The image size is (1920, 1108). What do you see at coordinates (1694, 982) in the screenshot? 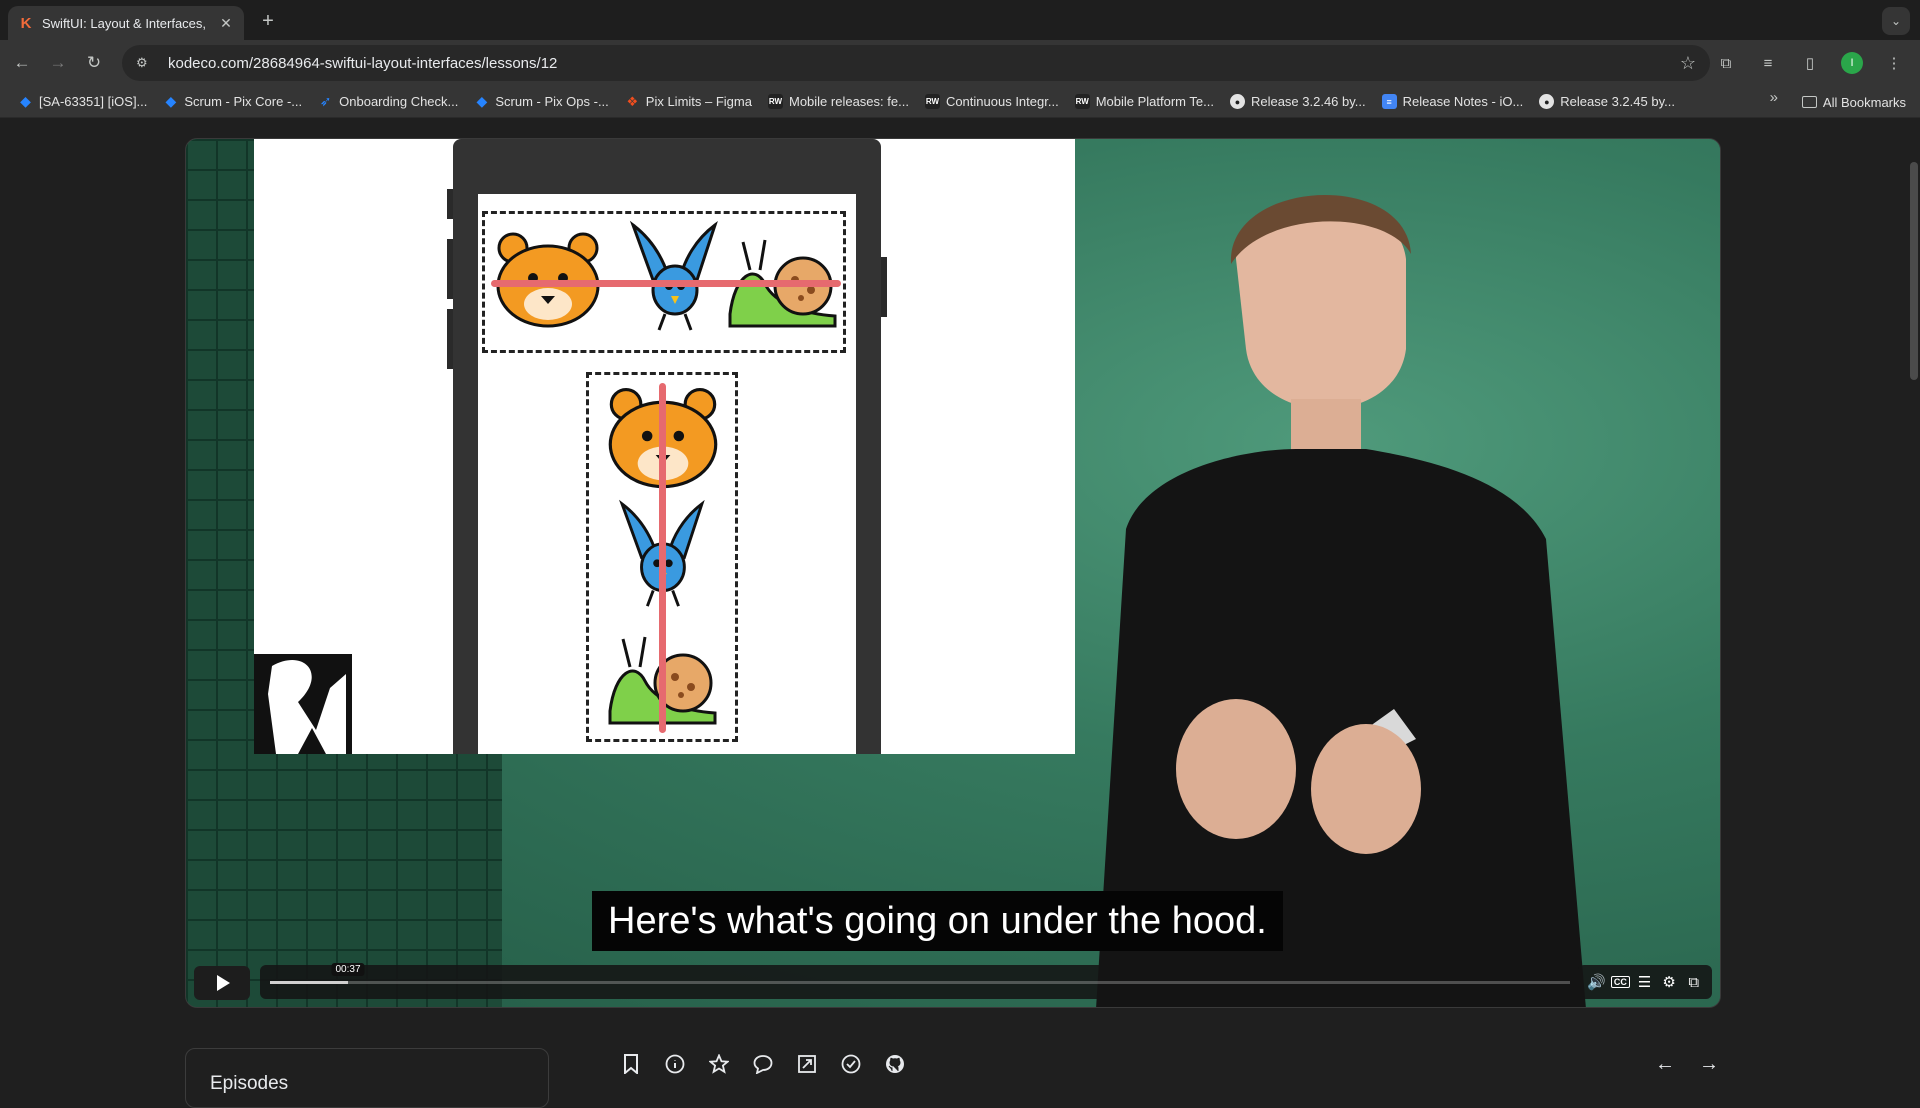
I see `picture-in-picture-icon: ⧉` at bounding box center [1694, 982].